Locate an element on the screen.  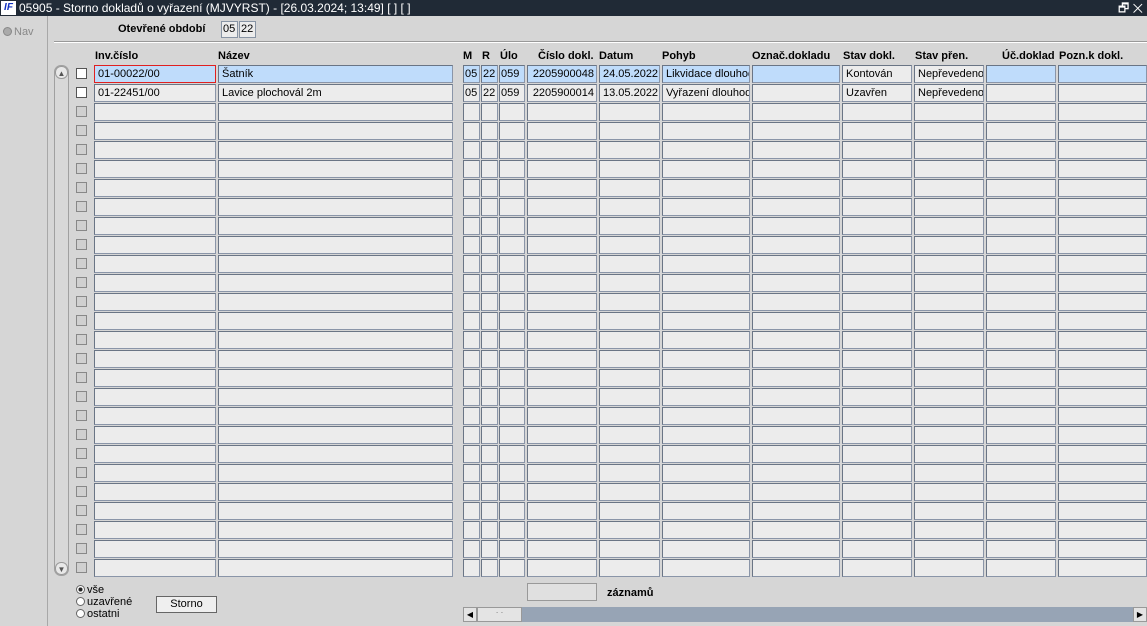
cell-cislo-dokl: 2205900014 is located at coordinates (562, 93).